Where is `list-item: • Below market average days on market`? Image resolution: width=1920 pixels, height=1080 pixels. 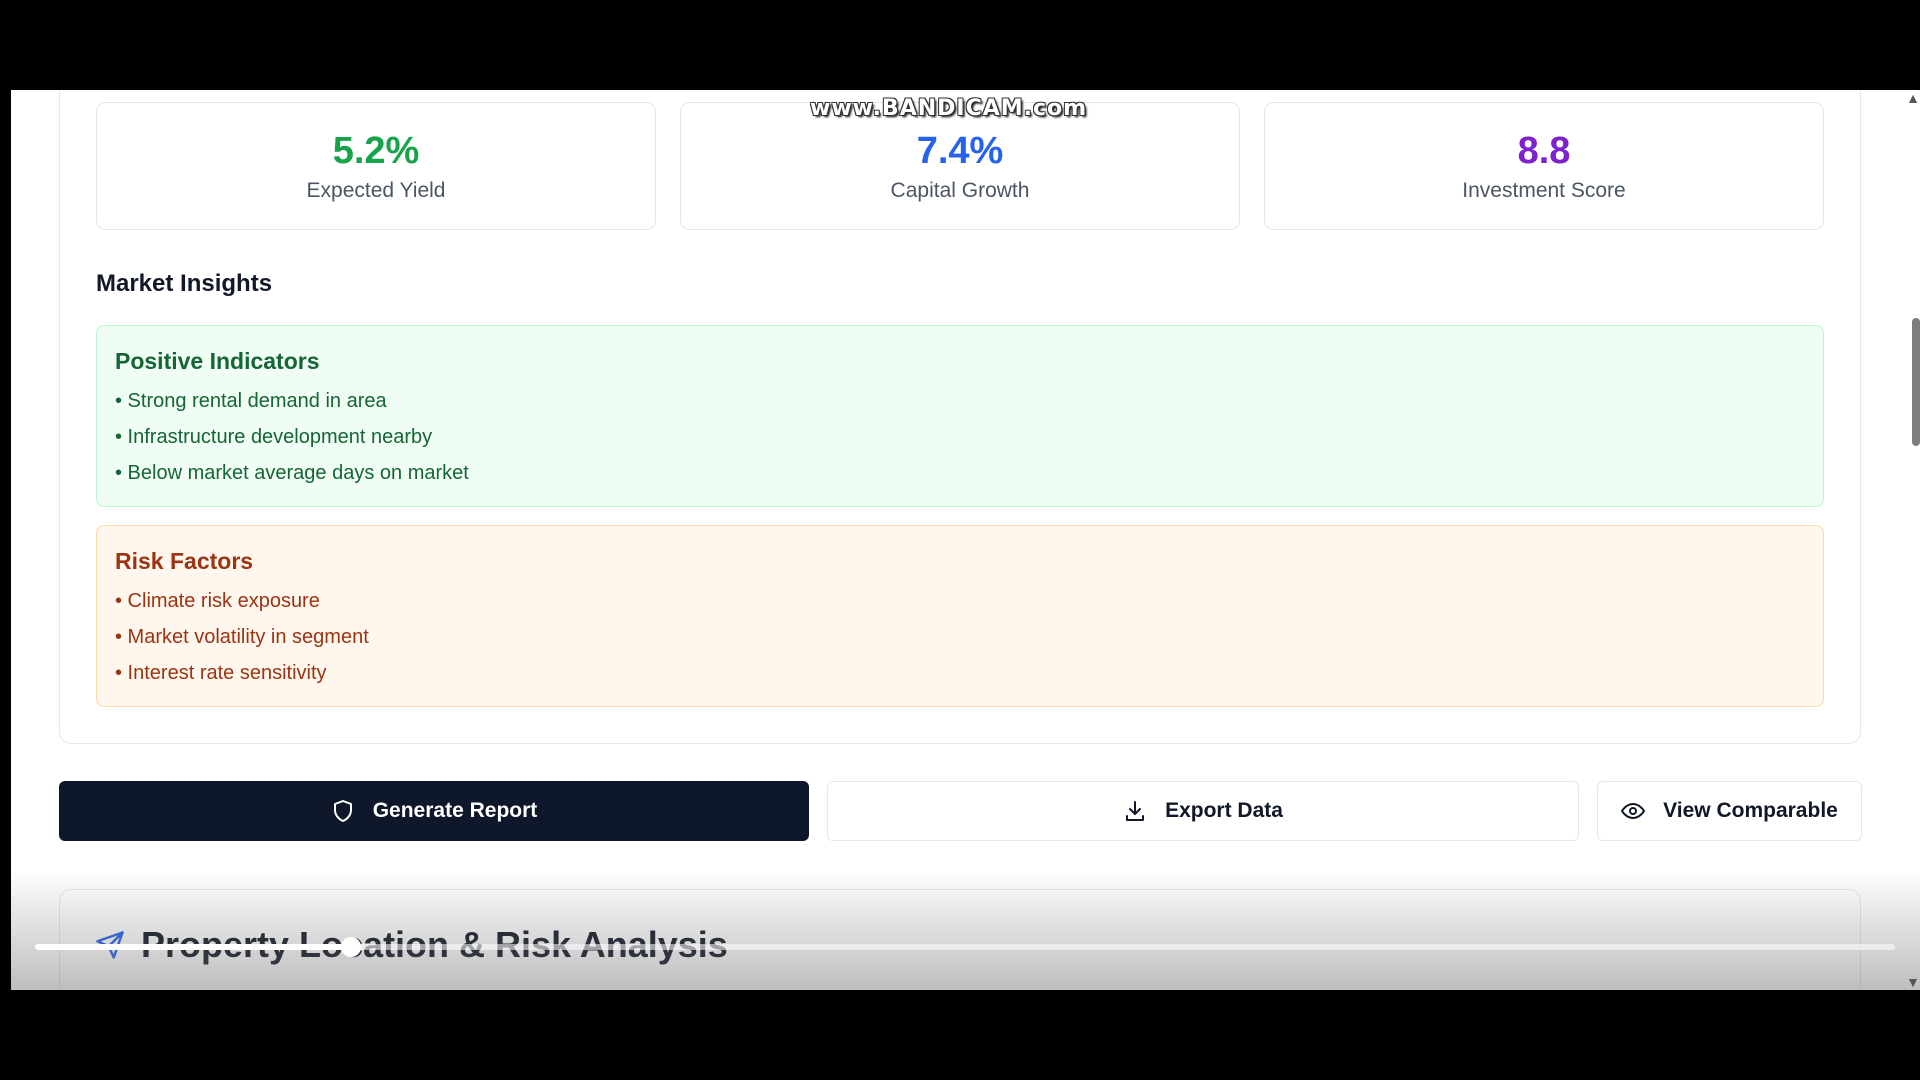 list-item: • Below market average days on market is located at coordinates (292, 473).